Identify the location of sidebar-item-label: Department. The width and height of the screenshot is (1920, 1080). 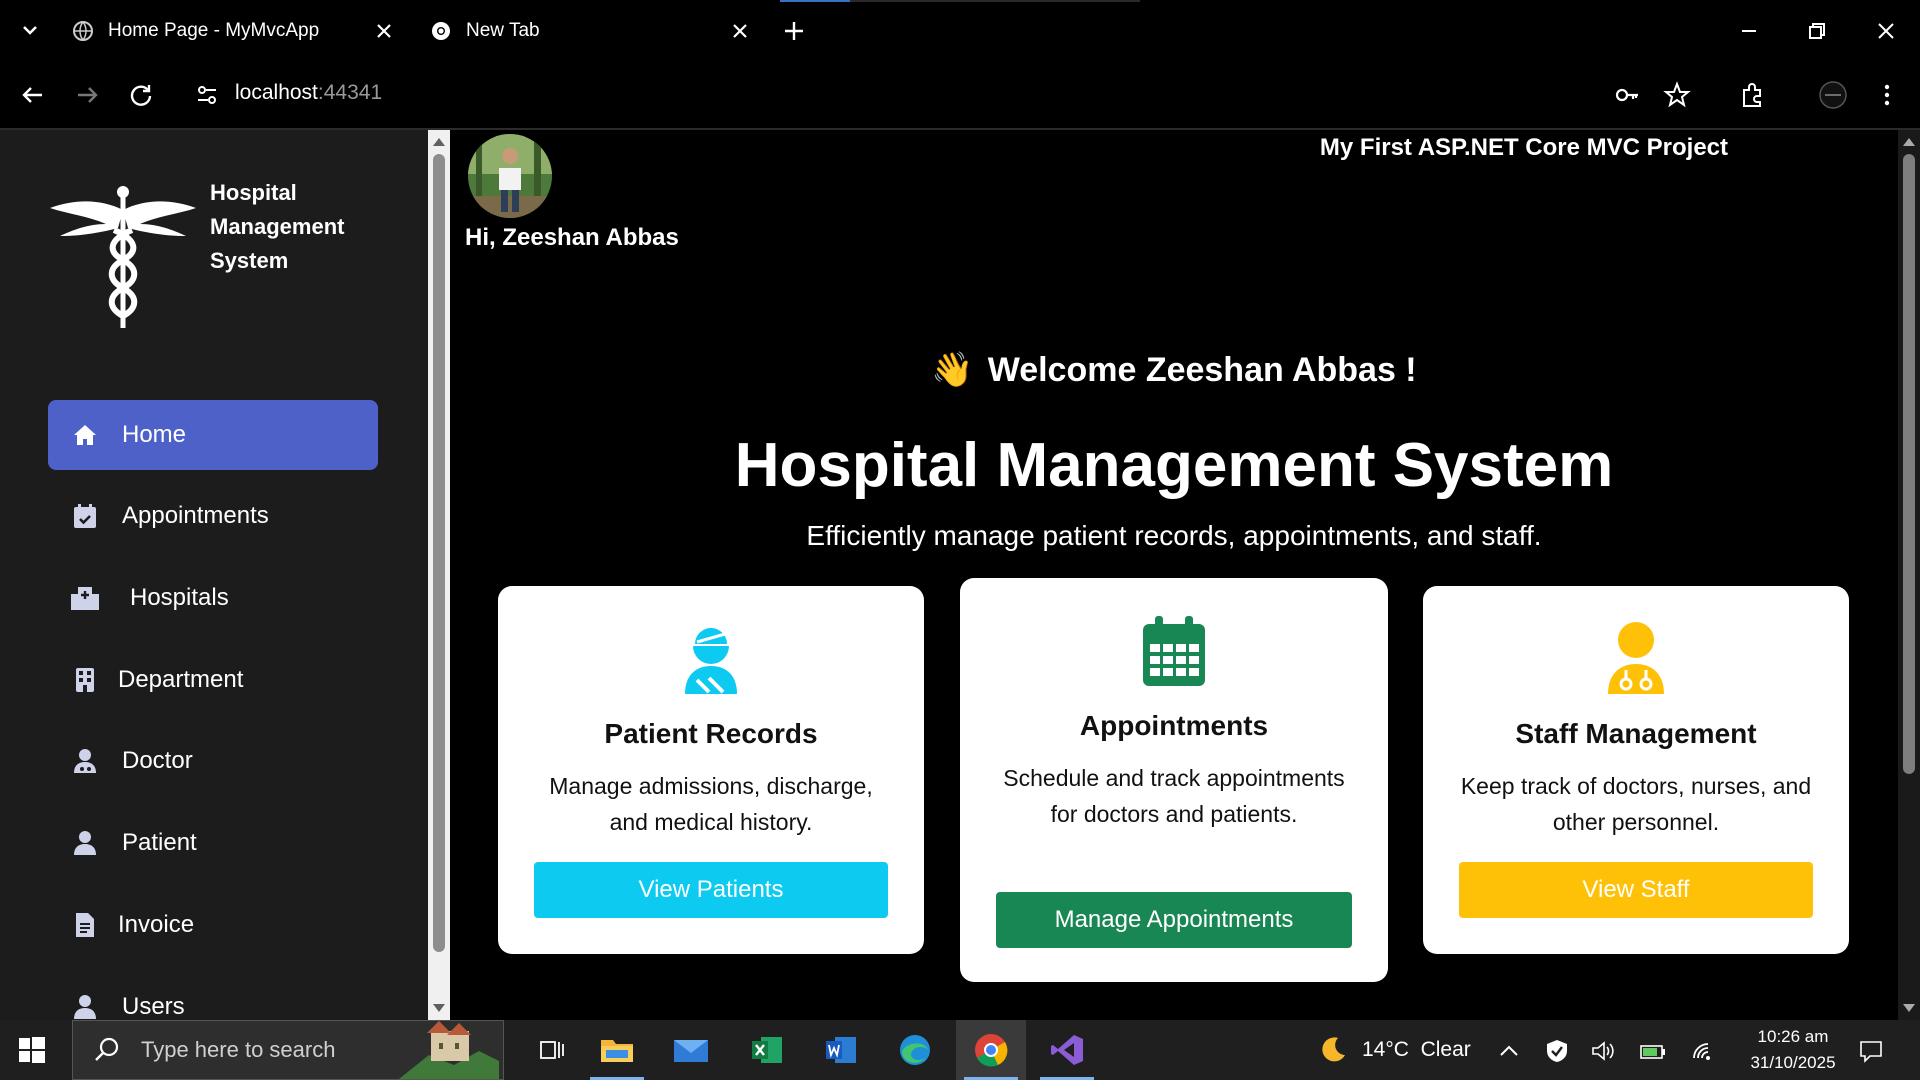
(181, 679).